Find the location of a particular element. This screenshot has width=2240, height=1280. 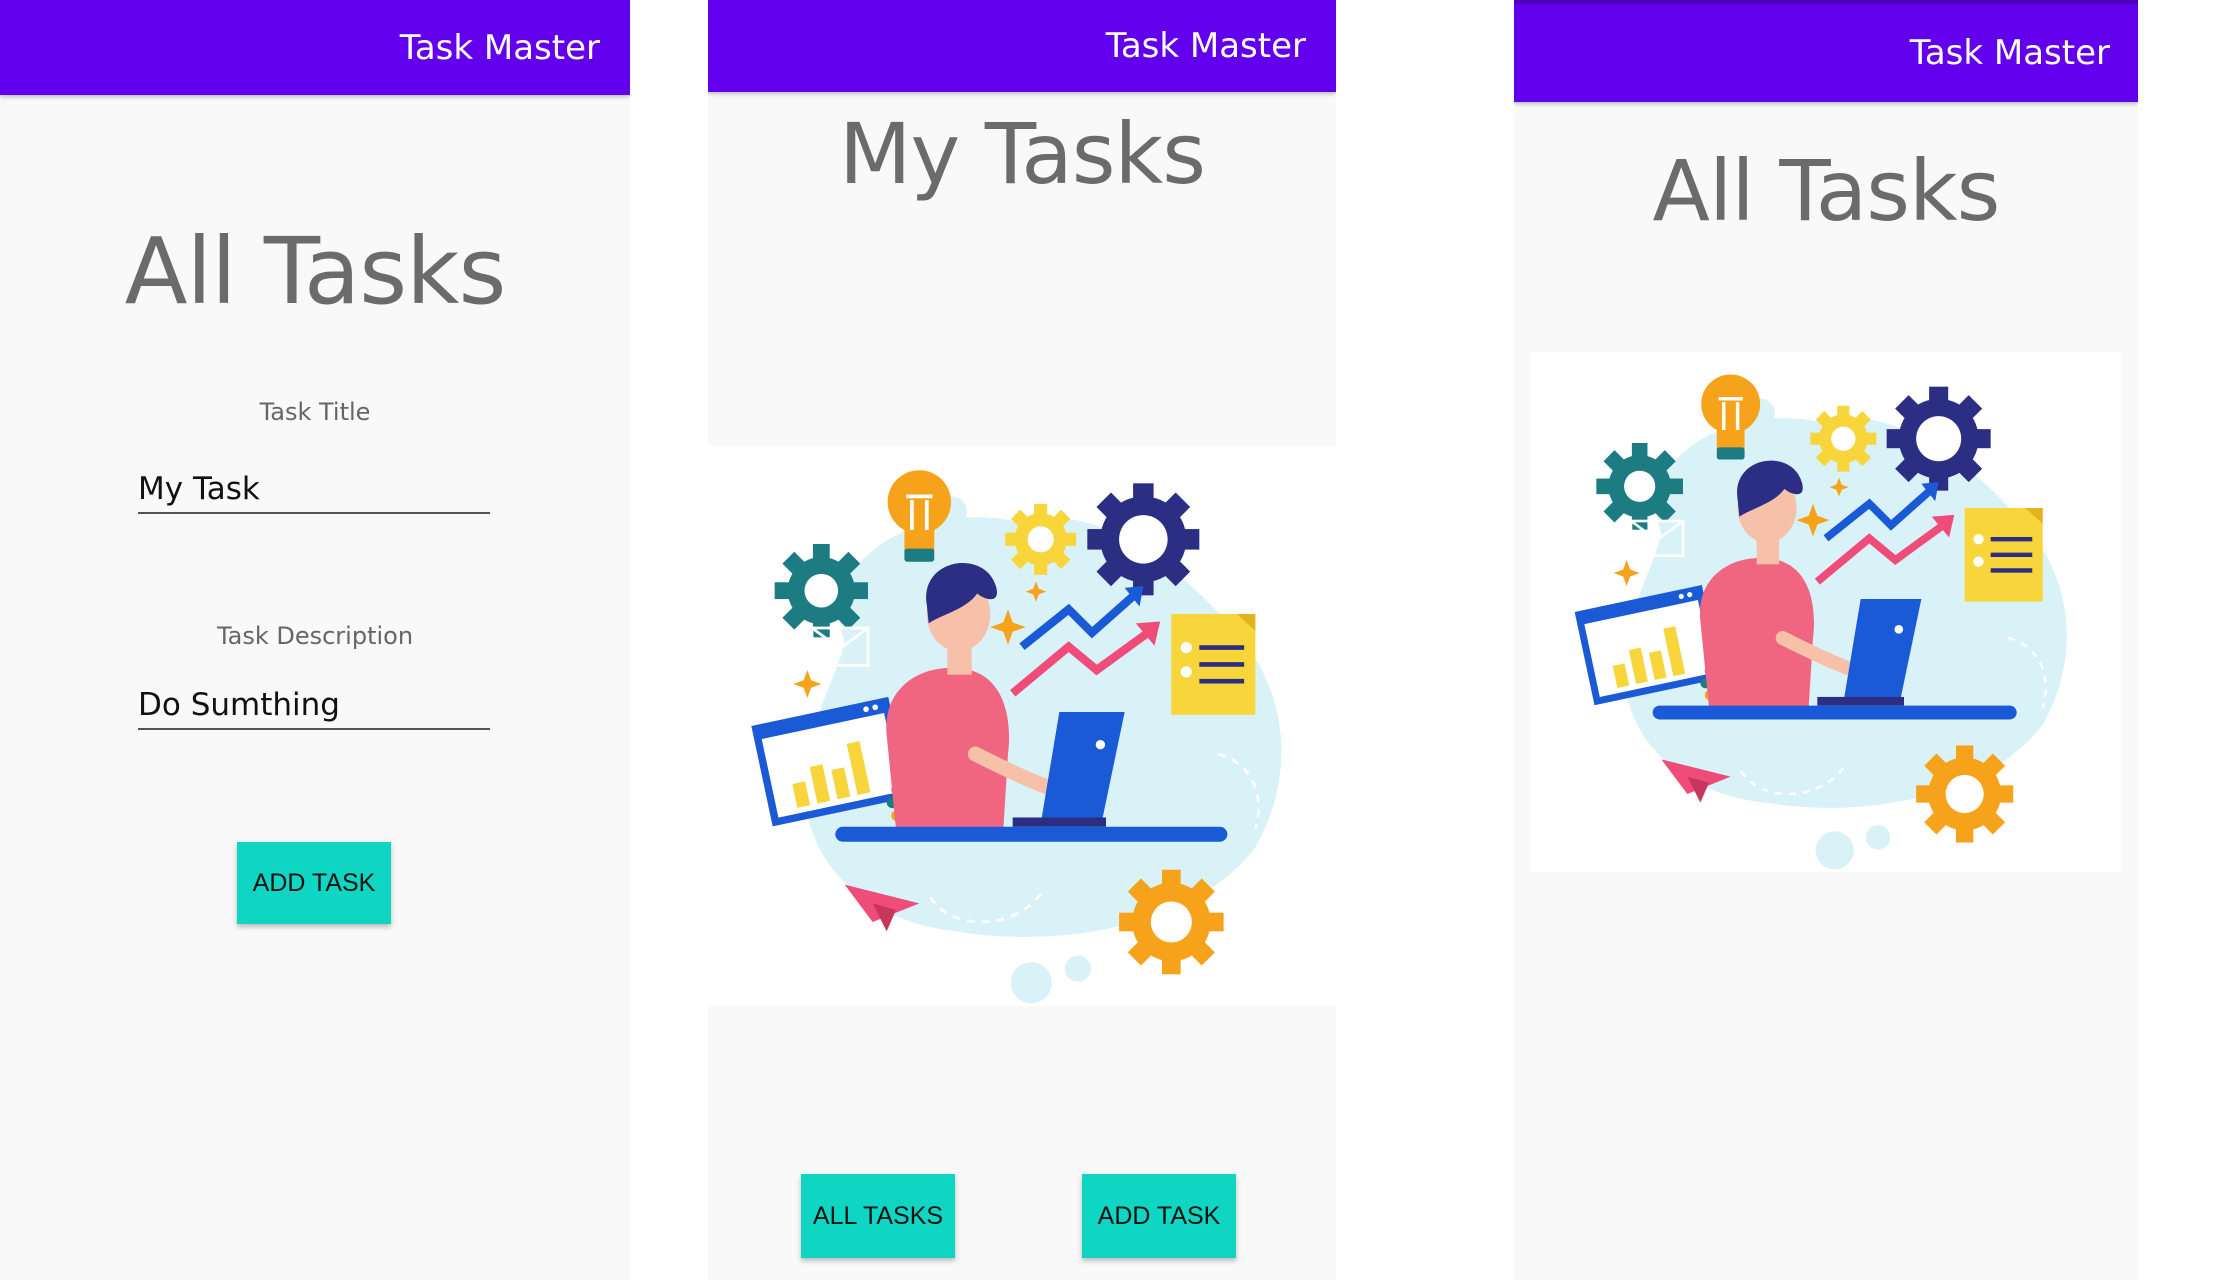

task-description-label: Task Description is located at coordinates (315, 636).